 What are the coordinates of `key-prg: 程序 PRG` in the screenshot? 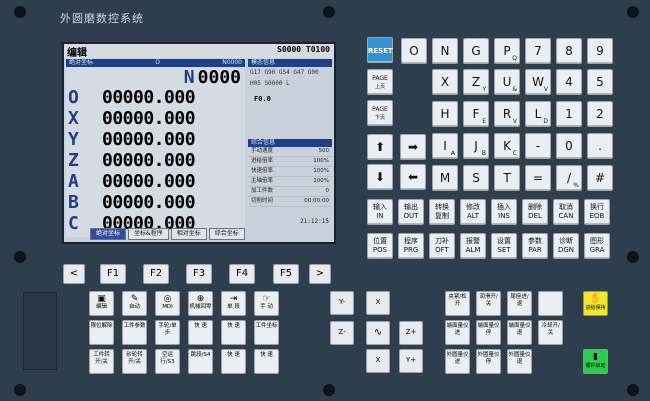 It's located at (411, 246).